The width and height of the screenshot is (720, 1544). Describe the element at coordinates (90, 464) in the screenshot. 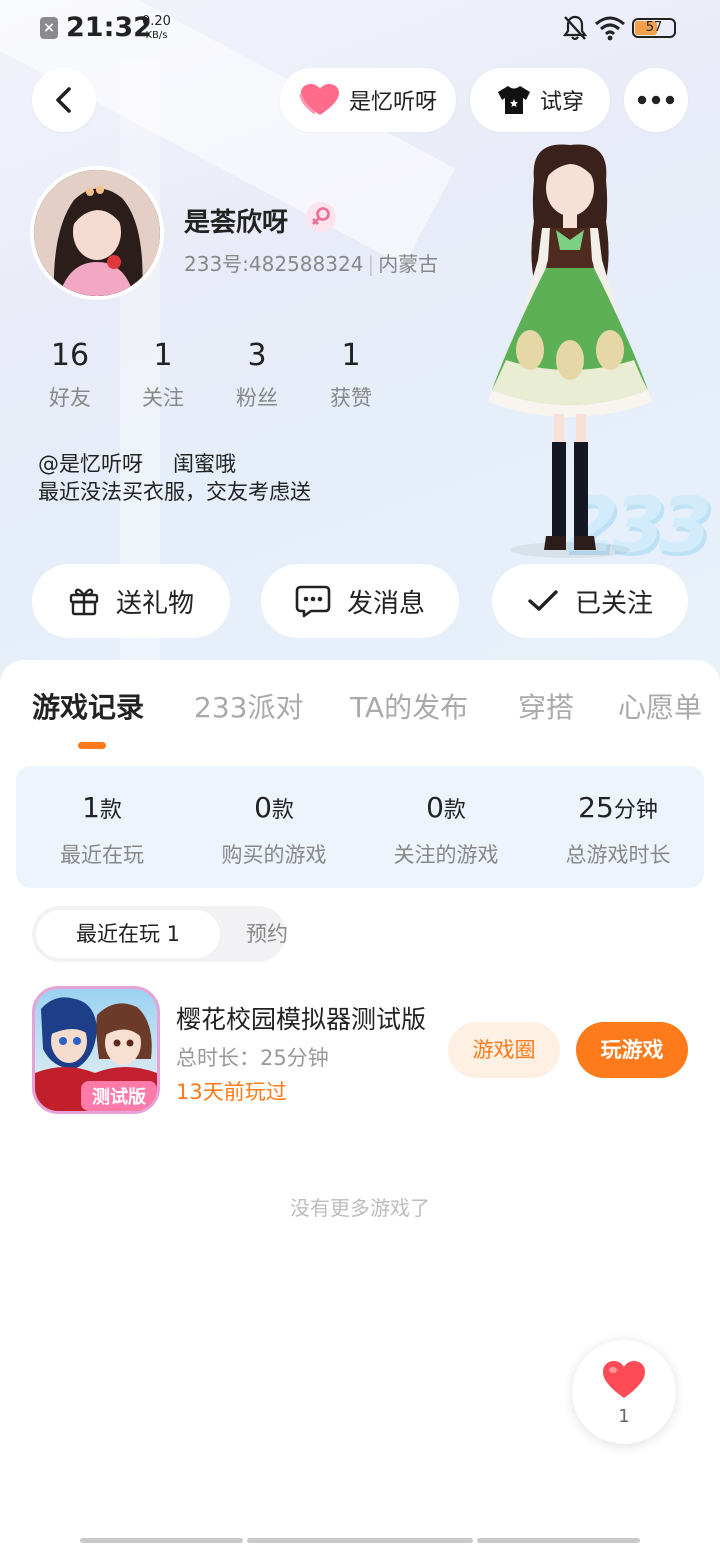

I see `bio-mention: @是忆听呀` at that location.